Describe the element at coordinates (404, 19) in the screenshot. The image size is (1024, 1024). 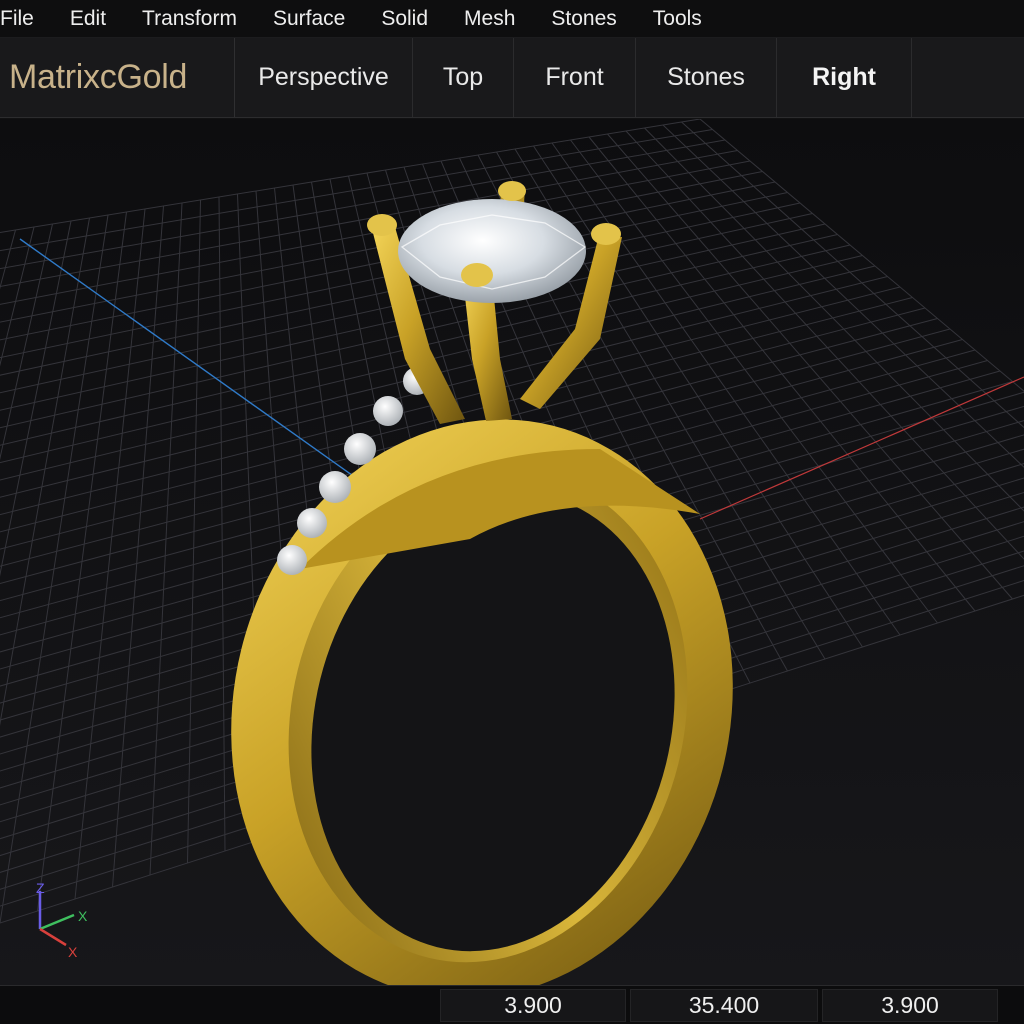
I see `menu-solid: Solid` at that location.